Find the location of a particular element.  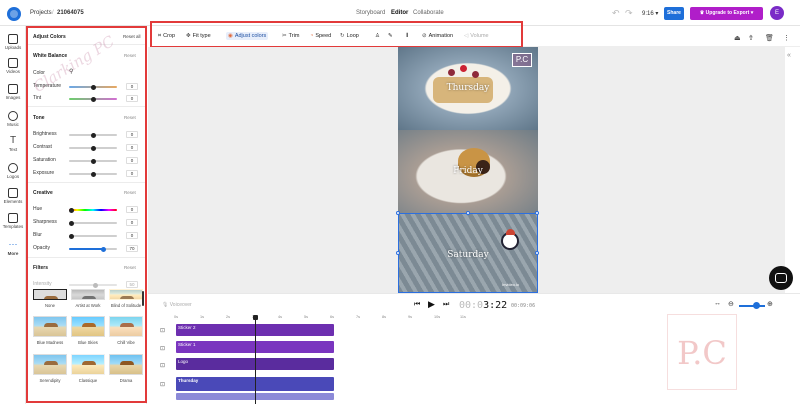

more-options-icon: ⋮ is located at coordinates (786, 38).